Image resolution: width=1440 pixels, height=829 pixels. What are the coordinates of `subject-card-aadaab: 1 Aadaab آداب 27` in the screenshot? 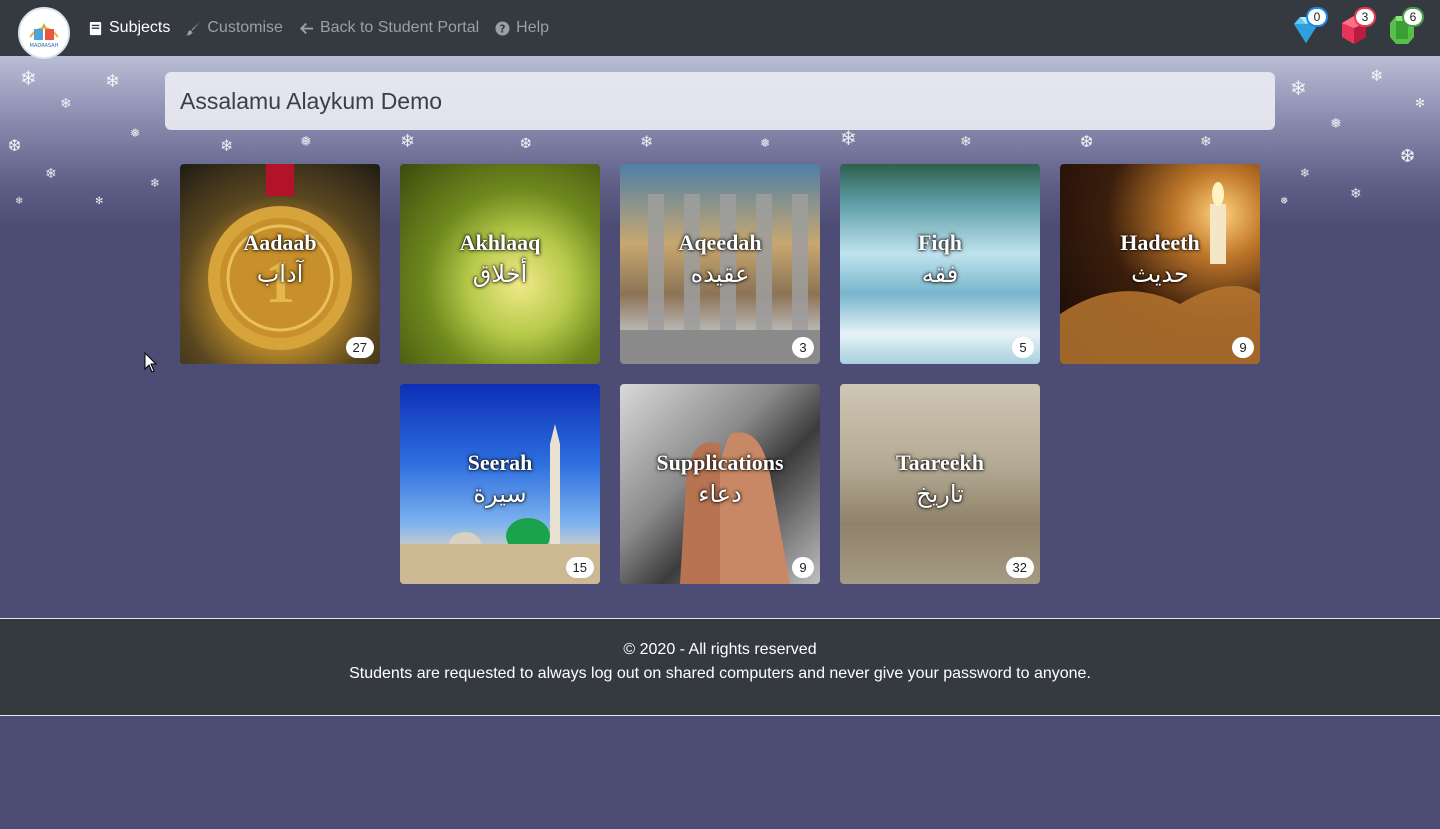 It's located at (280, 264).